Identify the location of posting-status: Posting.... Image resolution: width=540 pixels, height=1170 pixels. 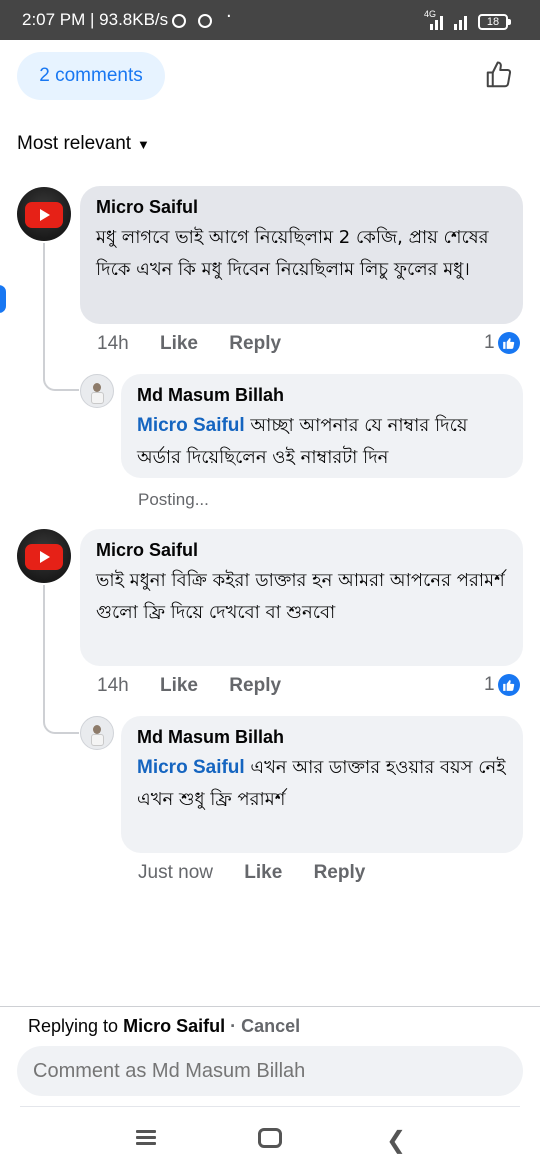
(173, 499).